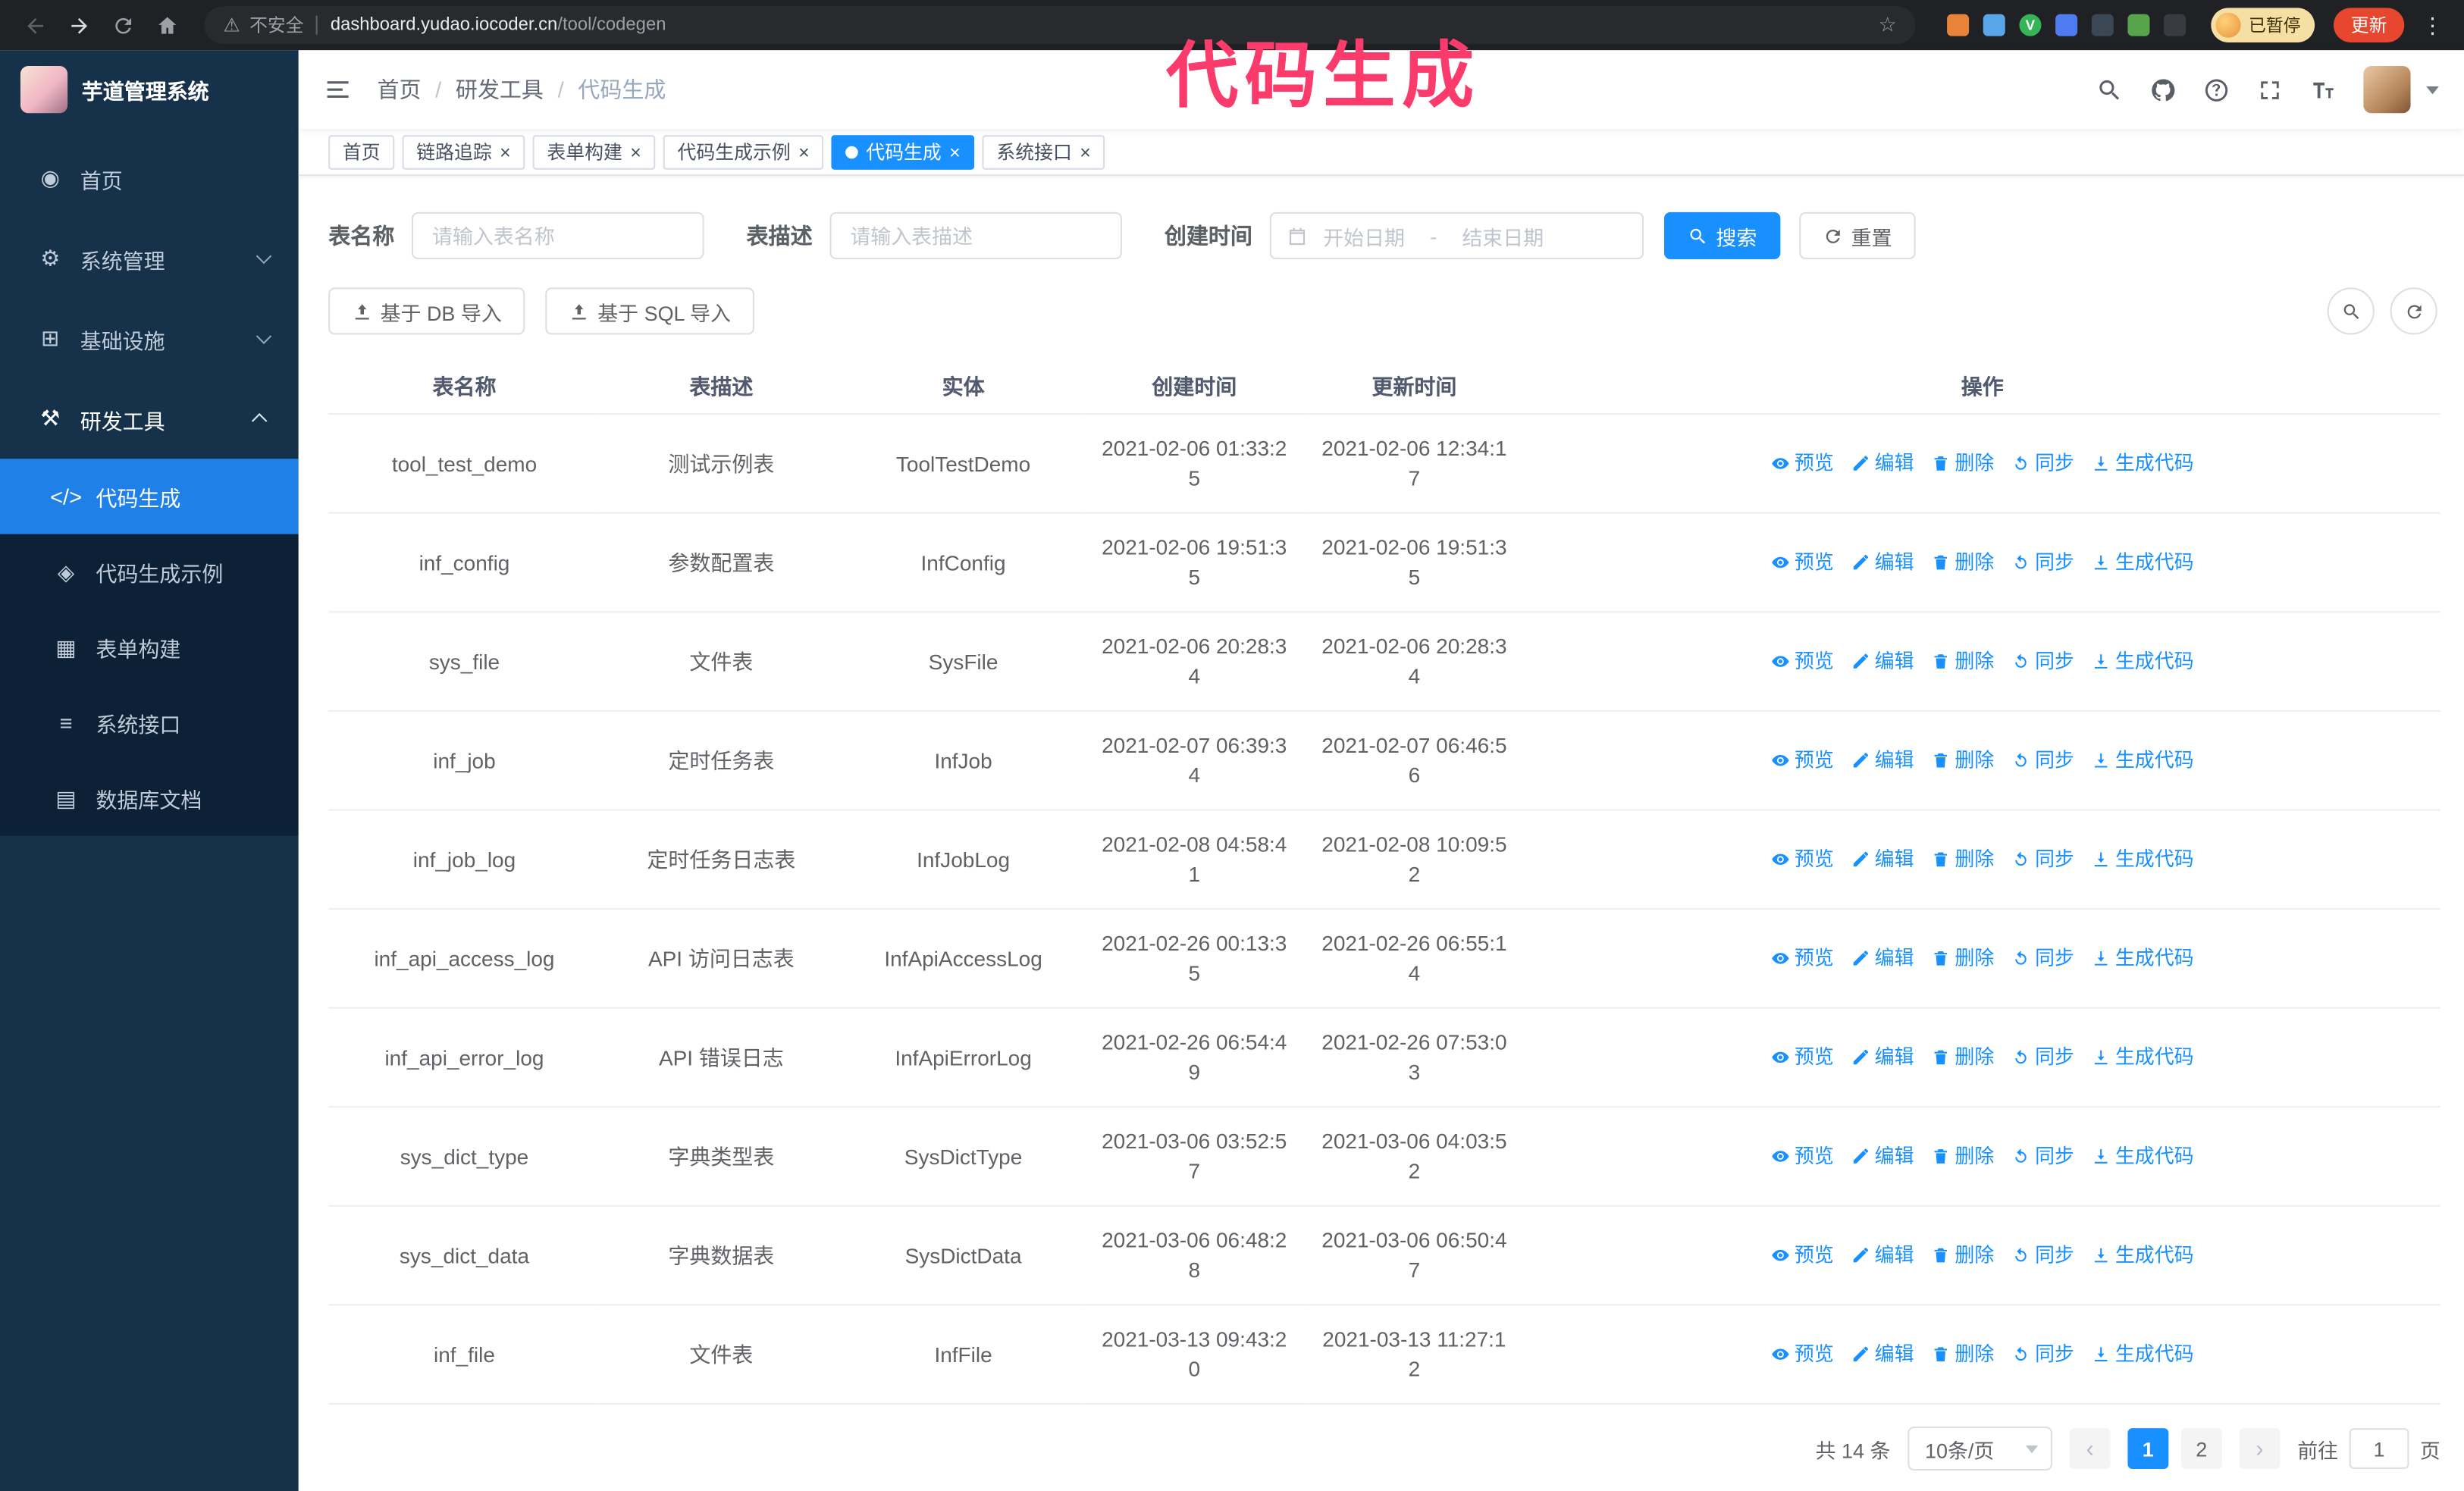  I want to click on tags-view-item: 代码生成示例 ×, so click(744, 151).